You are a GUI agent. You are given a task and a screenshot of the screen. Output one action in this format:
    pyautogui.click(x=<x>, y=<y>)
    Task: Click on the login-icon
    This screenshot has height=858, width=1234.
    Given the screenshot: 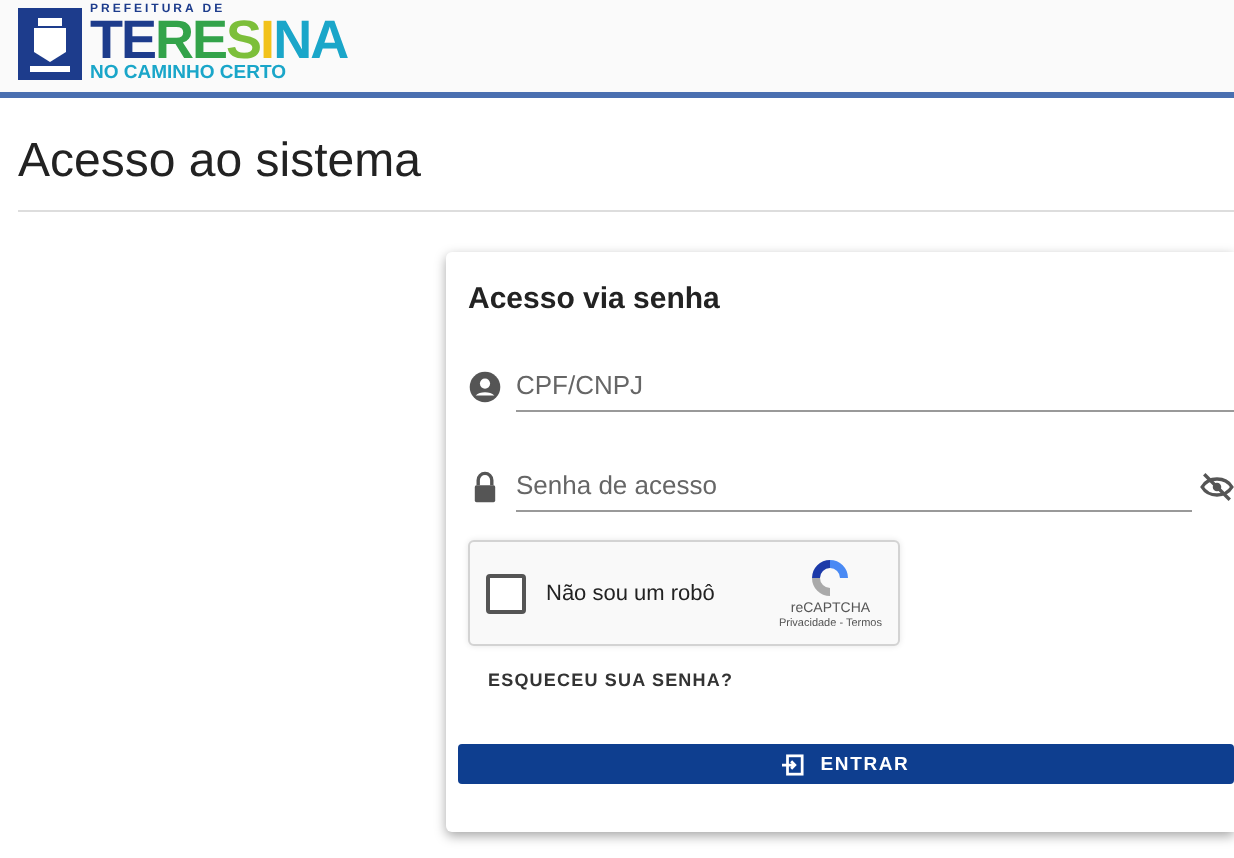 What is the action you would take?
    pyautogui.click(x=793, y=764)
    